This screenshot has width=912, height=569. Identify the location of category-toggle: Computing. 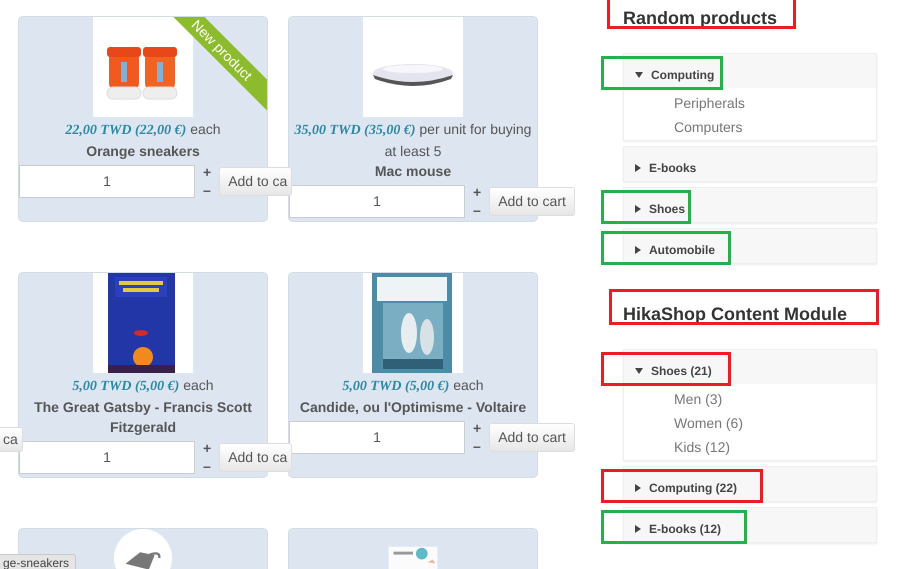
(750, 71).